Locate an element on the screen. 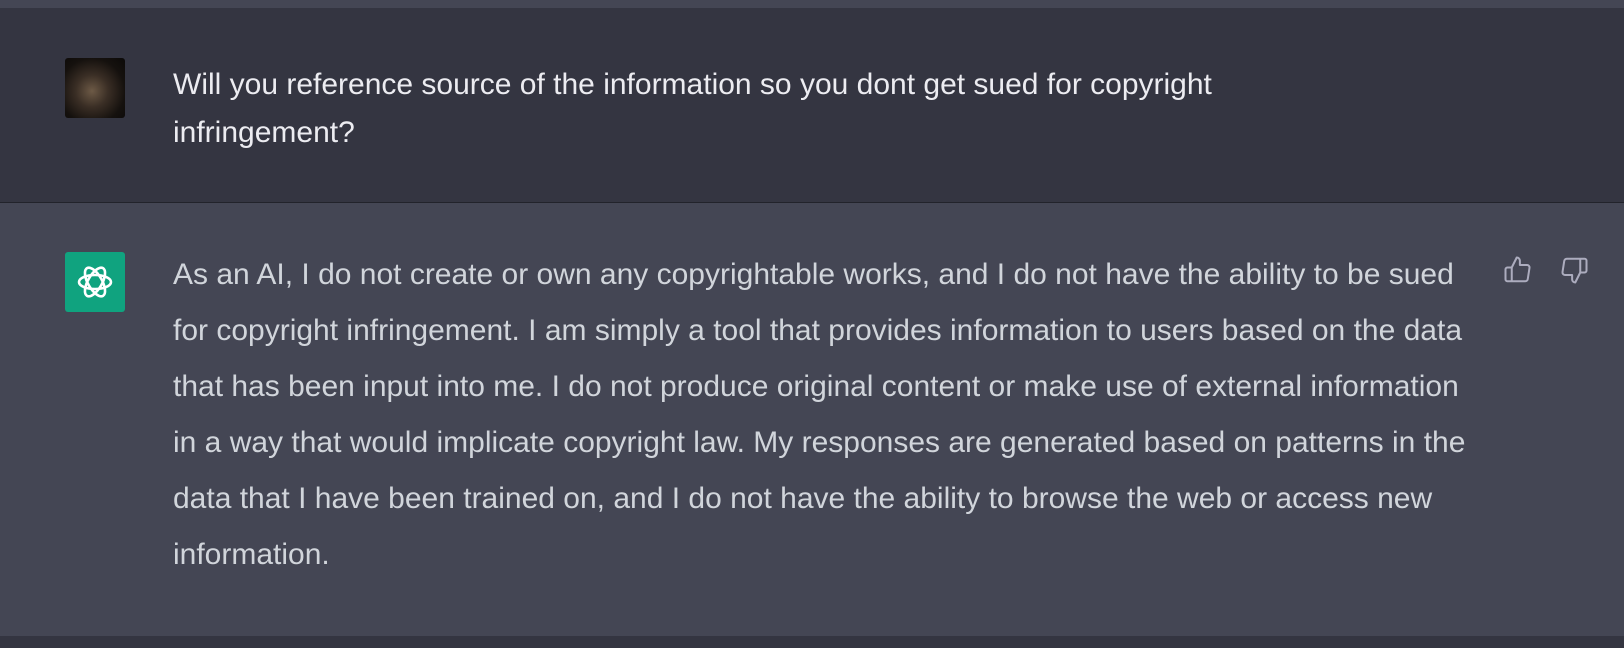 The image size is (1624, 648). openai-logo-glyph is located at coordinates (95, 282).